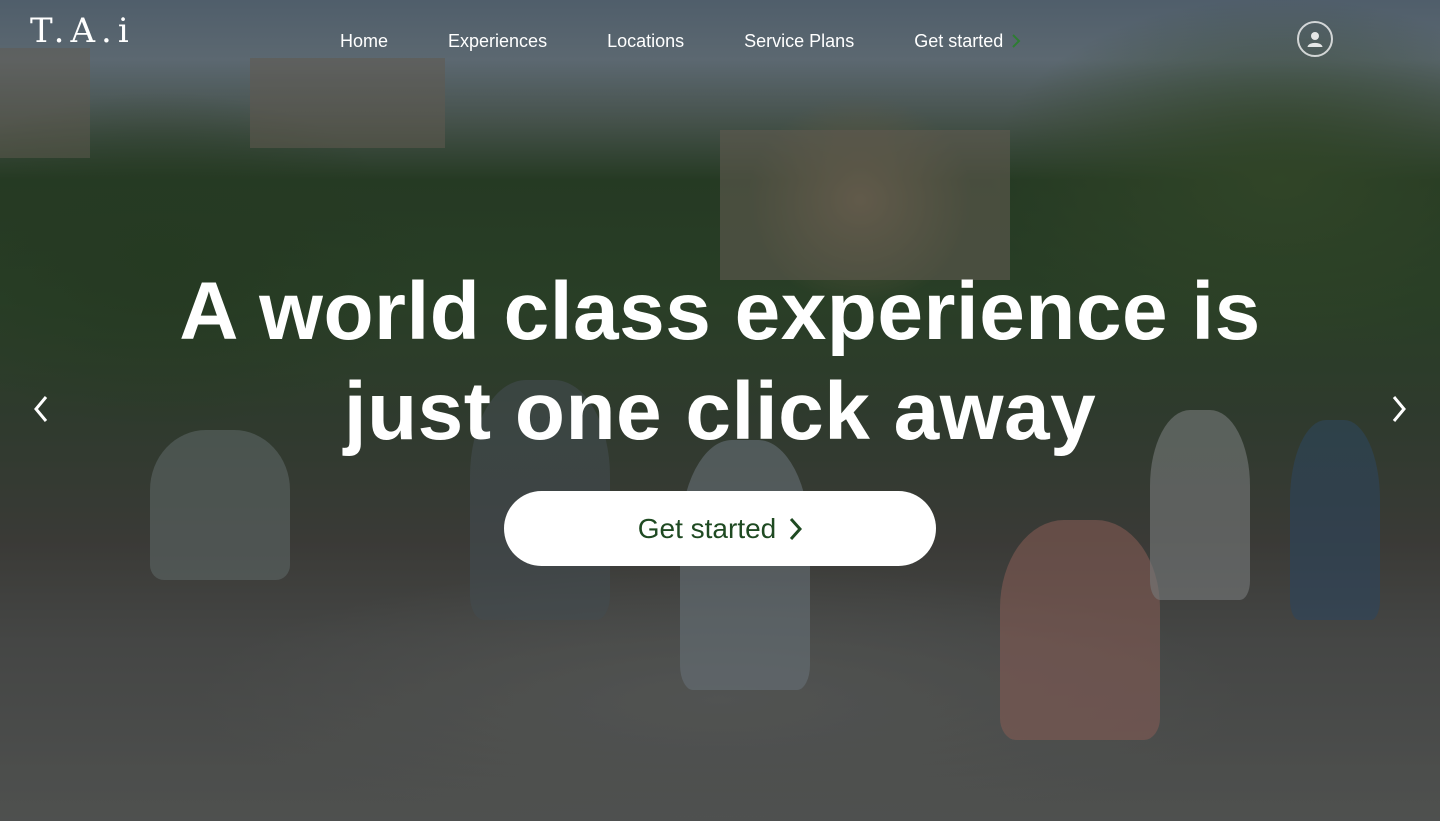 The height and width of the screenshot is (821, 1440). I want to click on nav-item-get-started-label: Get started, so click(959, 41).